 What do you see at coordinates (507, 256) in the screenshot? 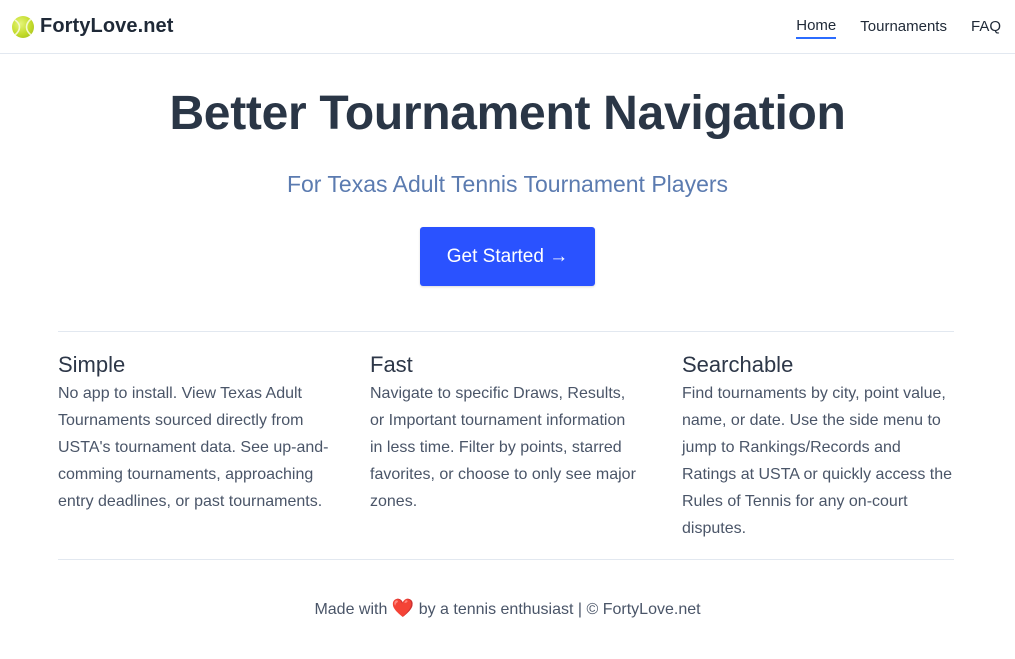
I see `get-started-button: Get Started →` at bounding box center [507, 256].